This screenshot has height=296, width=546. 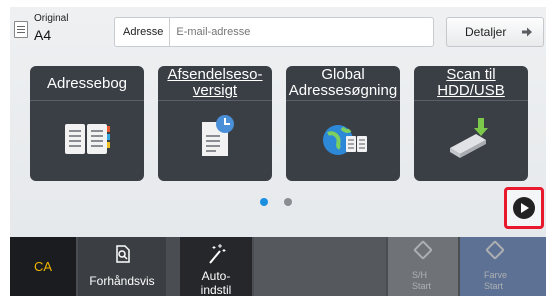 I want to click on play-icon, so click(x=524, y=208).